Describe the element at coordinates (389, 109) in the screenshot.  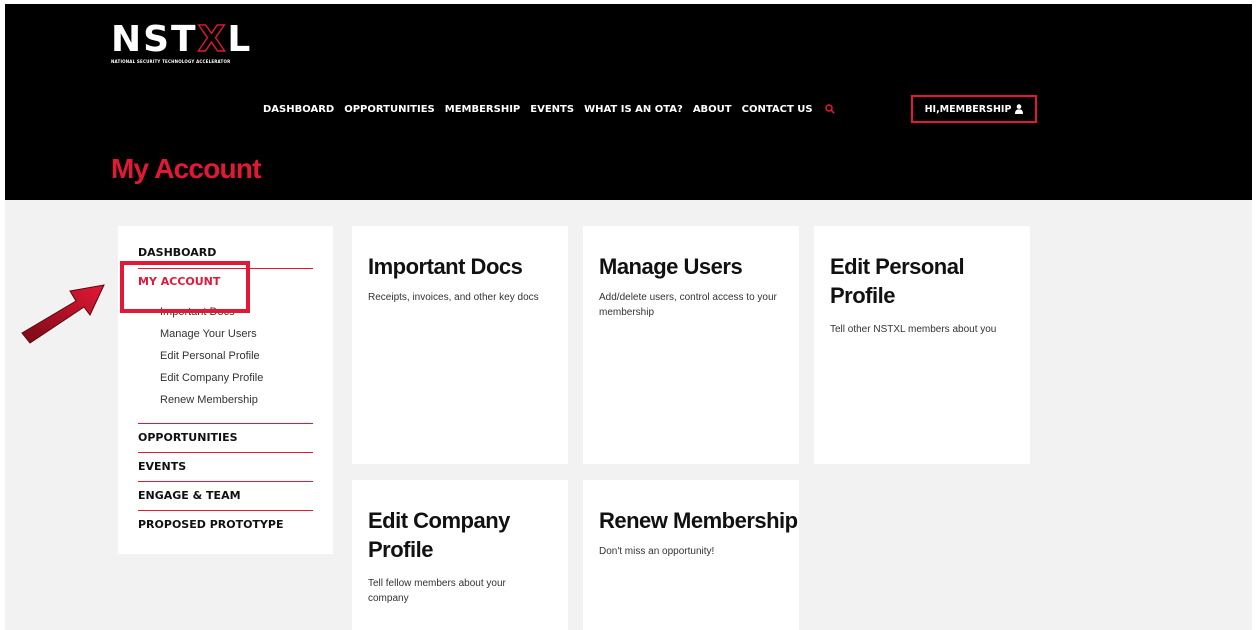
I see `nav-opportunities: OPPORTUNITIES` at that location.